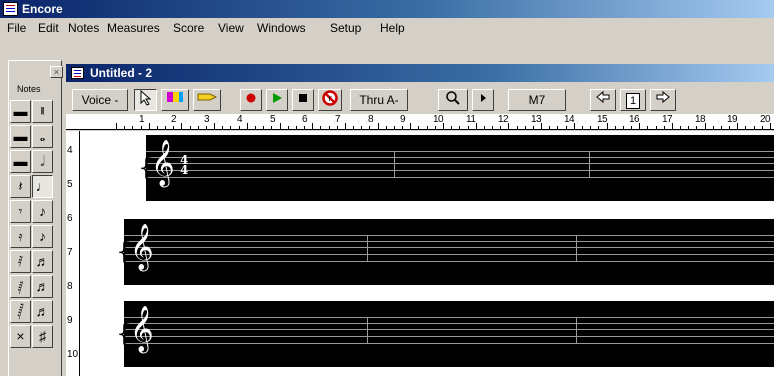 This screenshot has width=774, height=376. Describe the element at coordinates (20, 186) in the screenshot. I see `palette-tool-button: 𝄽` at that location.